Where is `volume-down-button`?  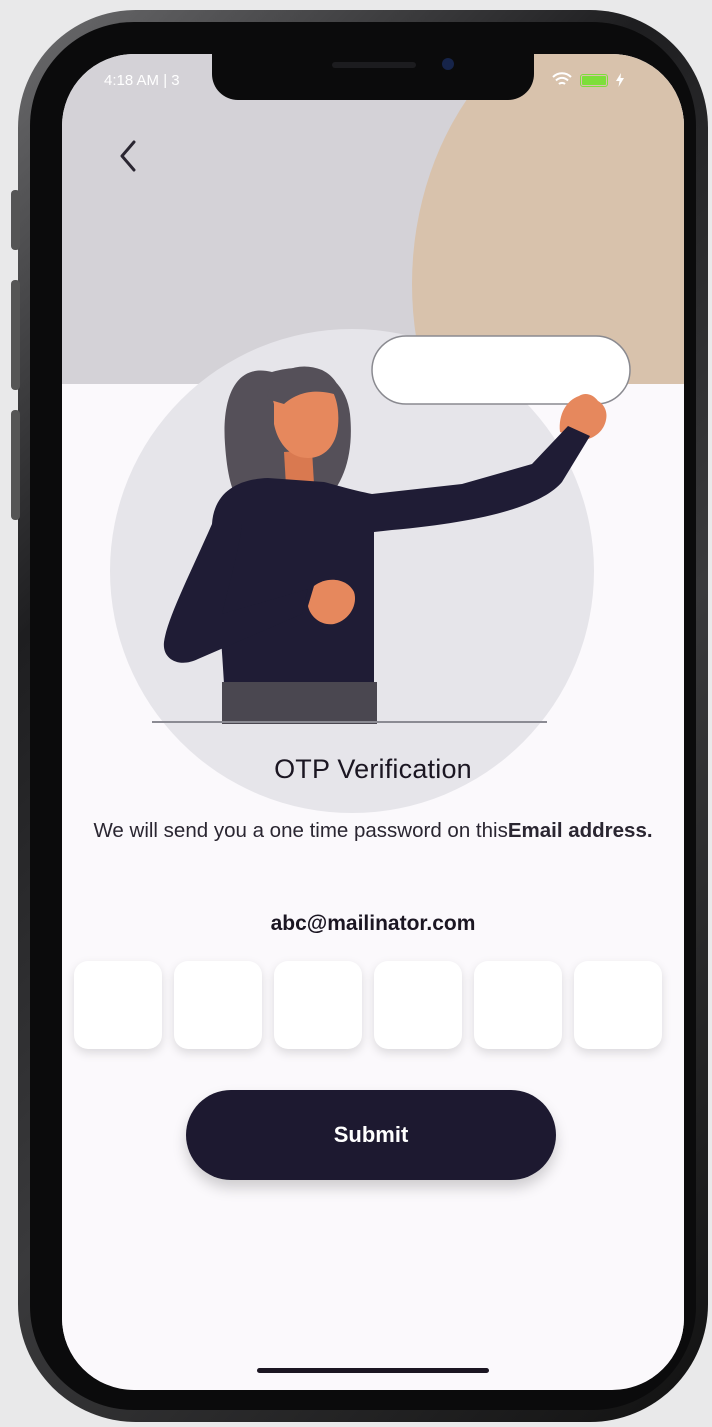
volume-down-button is located at coordinates (15, 465).